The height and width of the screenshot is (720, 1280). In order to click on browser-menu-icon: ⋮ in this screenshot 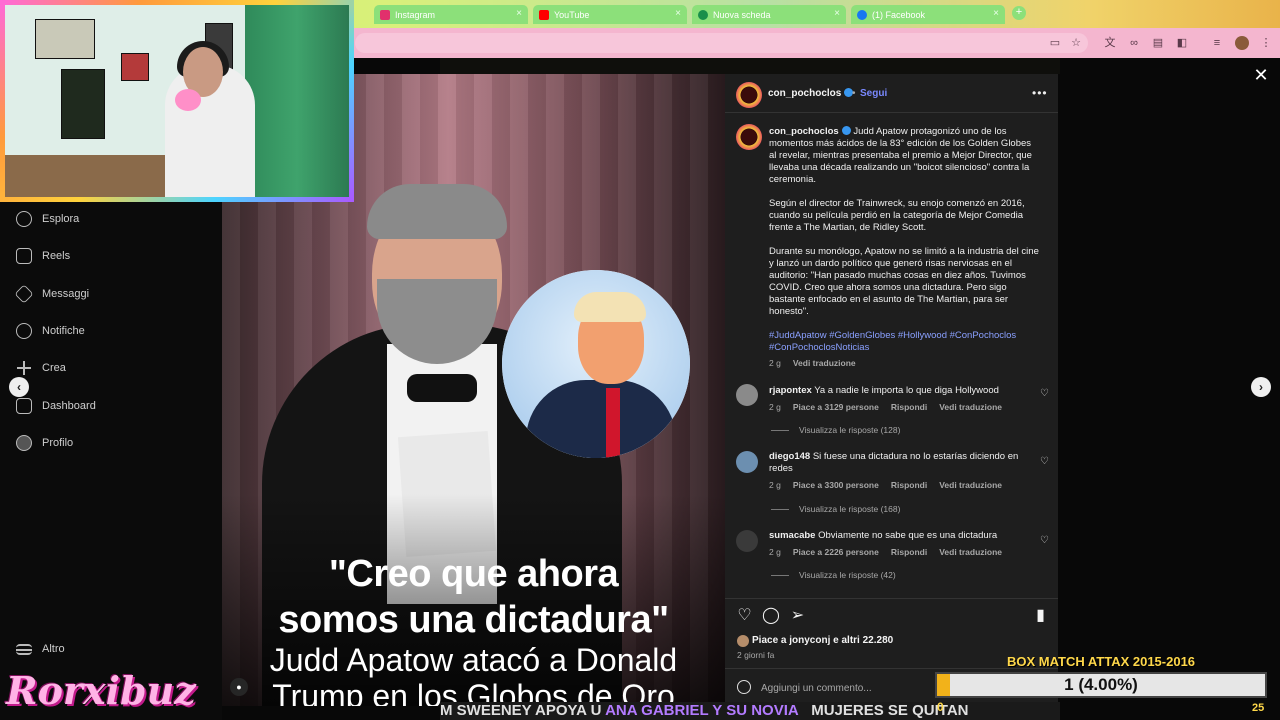, I will do `click(1266, 43)`.